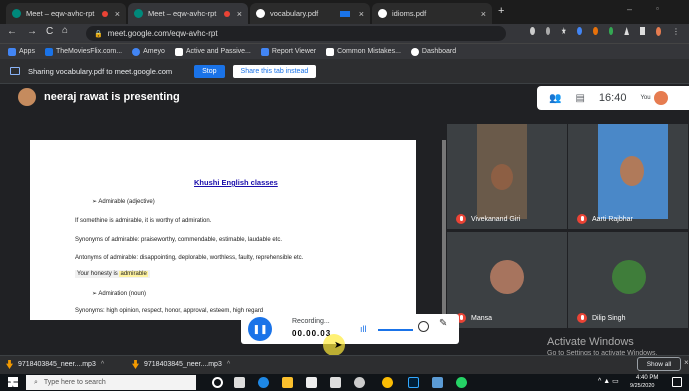  What do you see at coordinates (274, 71) in the screenshot?
I see `share-this-tab-button: Share this tab instead` at bounding box center [274, 71].